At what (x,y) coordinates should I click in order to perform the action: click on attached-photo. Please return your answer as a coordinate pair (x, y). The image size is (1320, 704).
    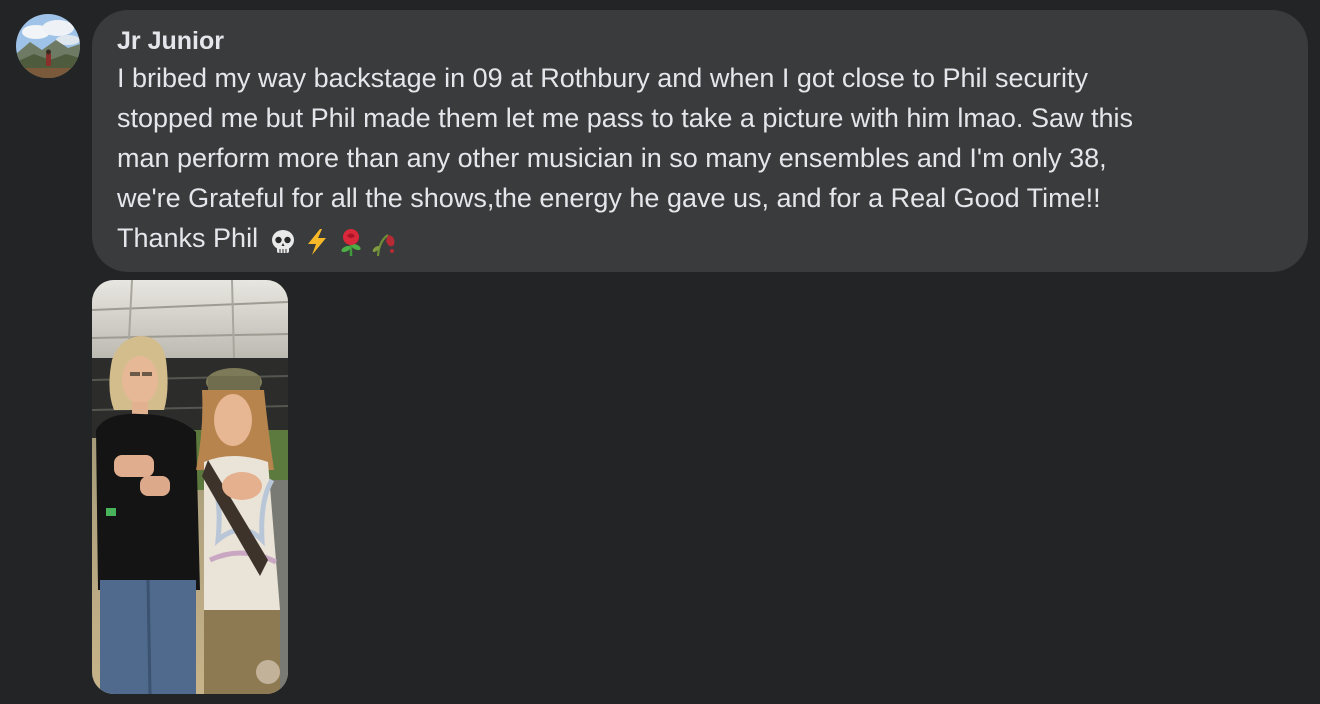
    Looking at the image, I should click on (190, 487).